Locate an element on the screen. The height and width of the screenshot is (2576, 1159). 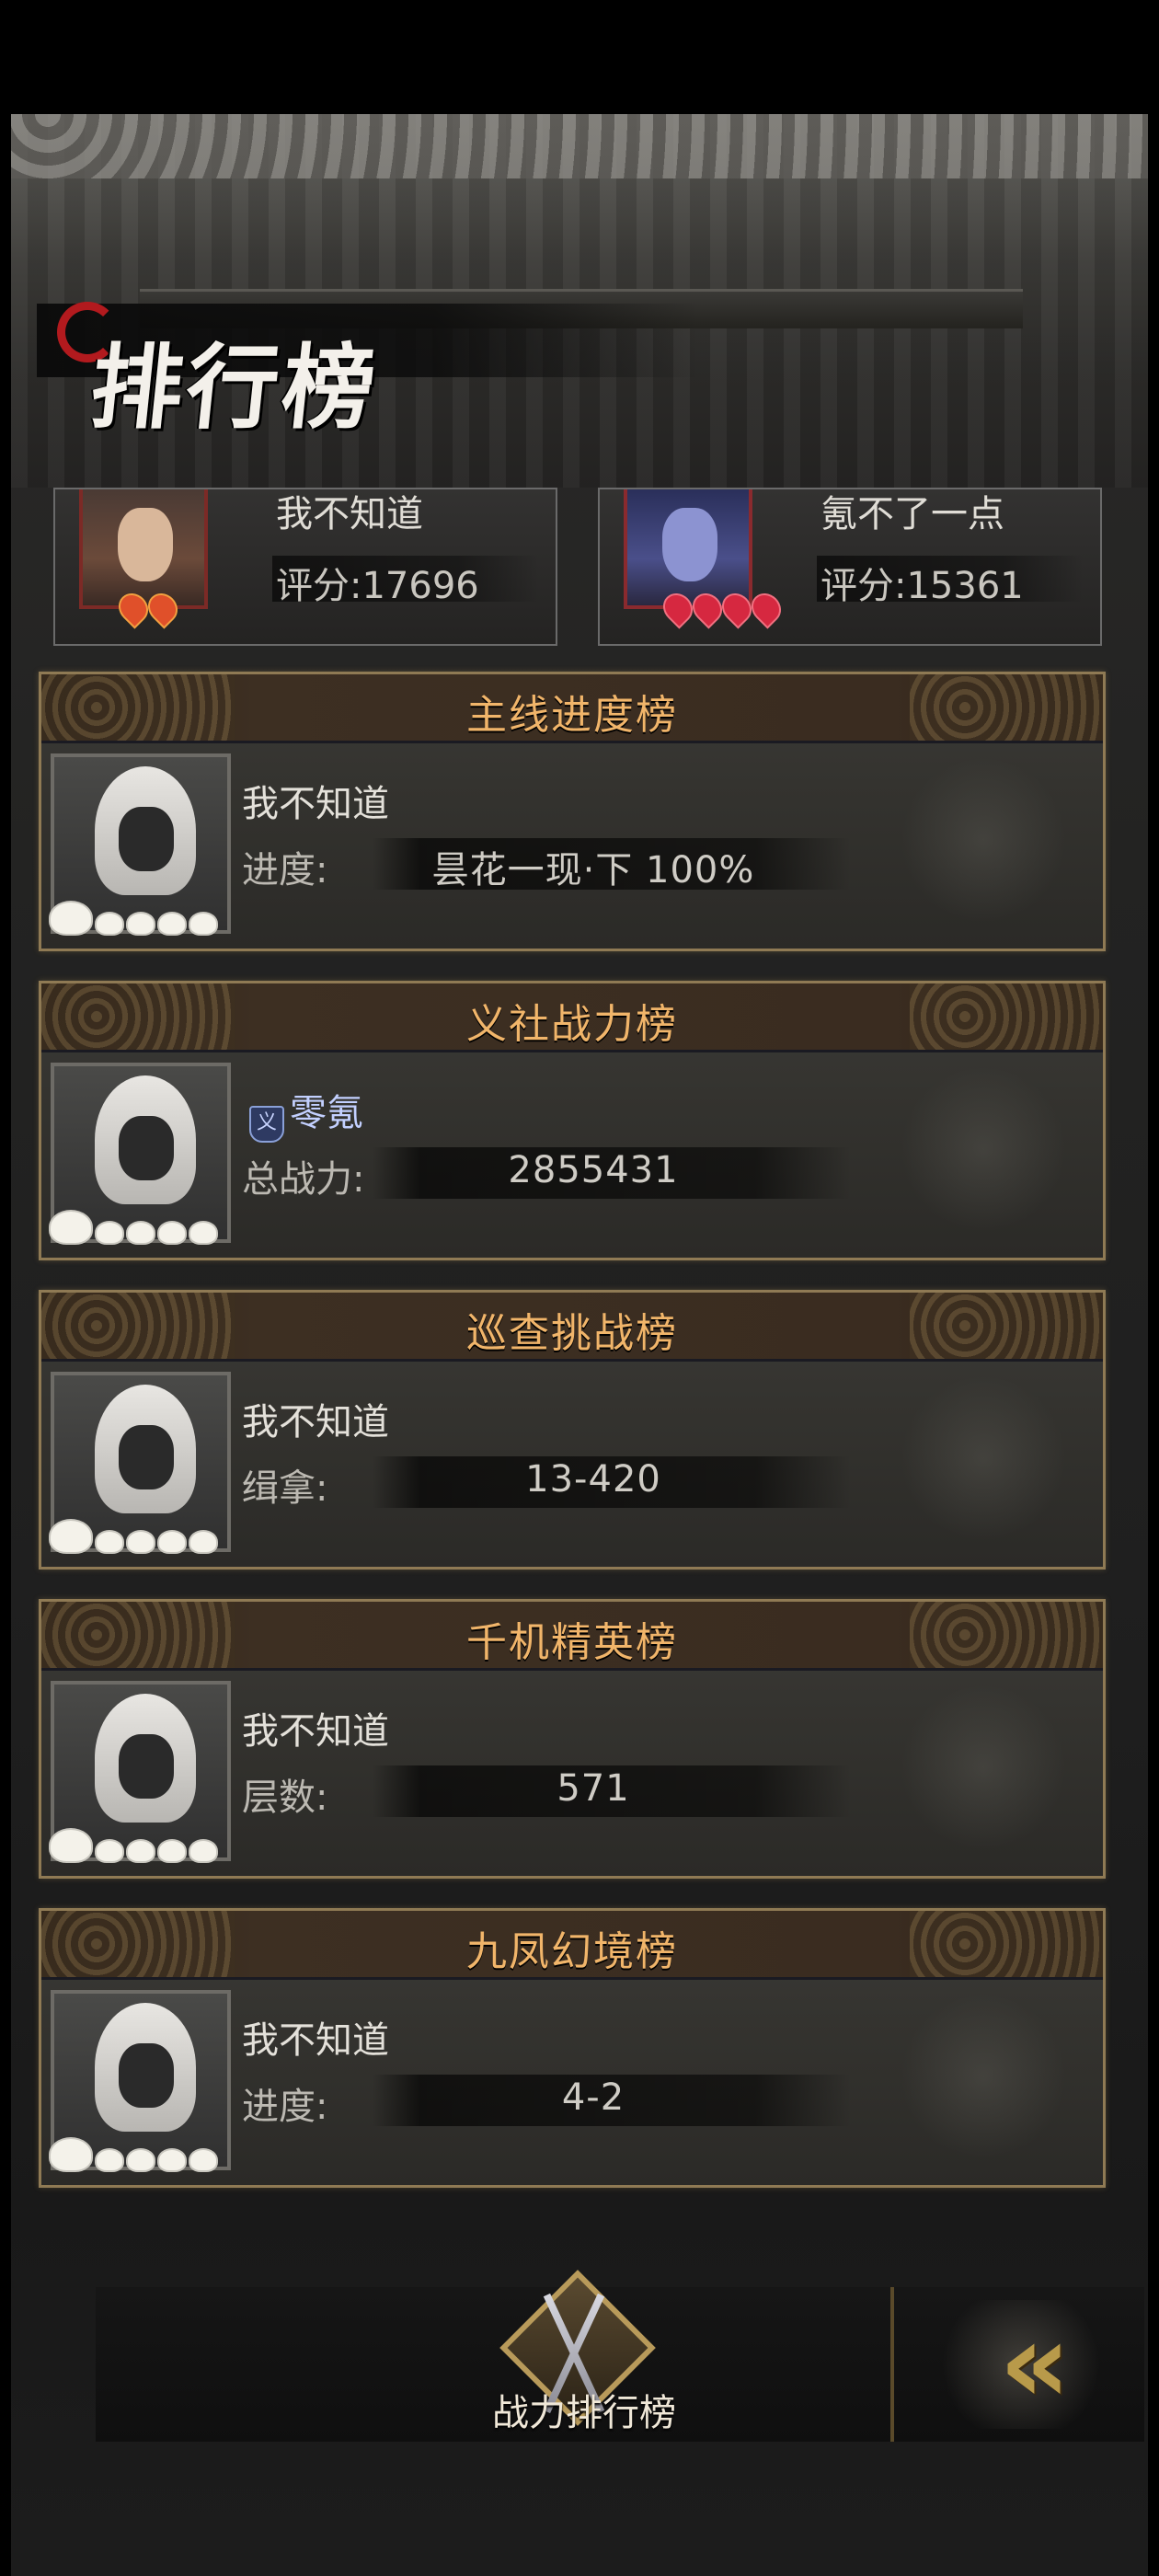
board-header: 巡查挑战榜 is located at coordinates (572, 1327).